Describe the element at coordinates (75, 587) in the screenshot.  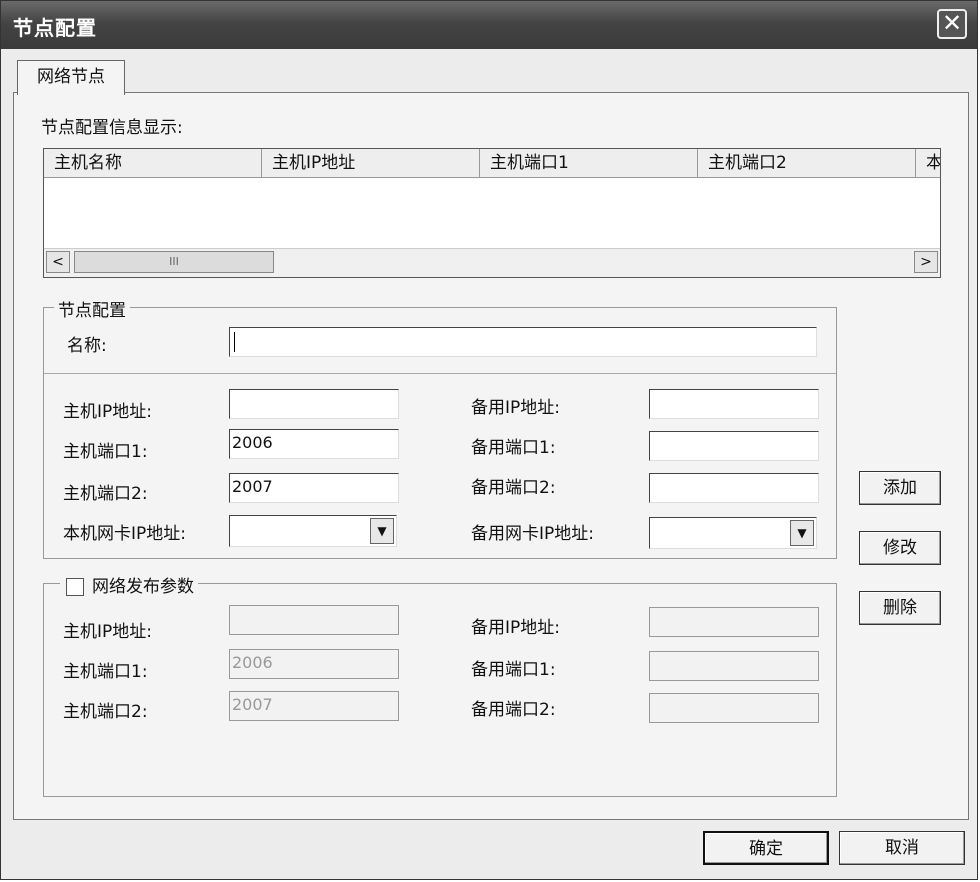
I see `publish-checkbox` at that location.